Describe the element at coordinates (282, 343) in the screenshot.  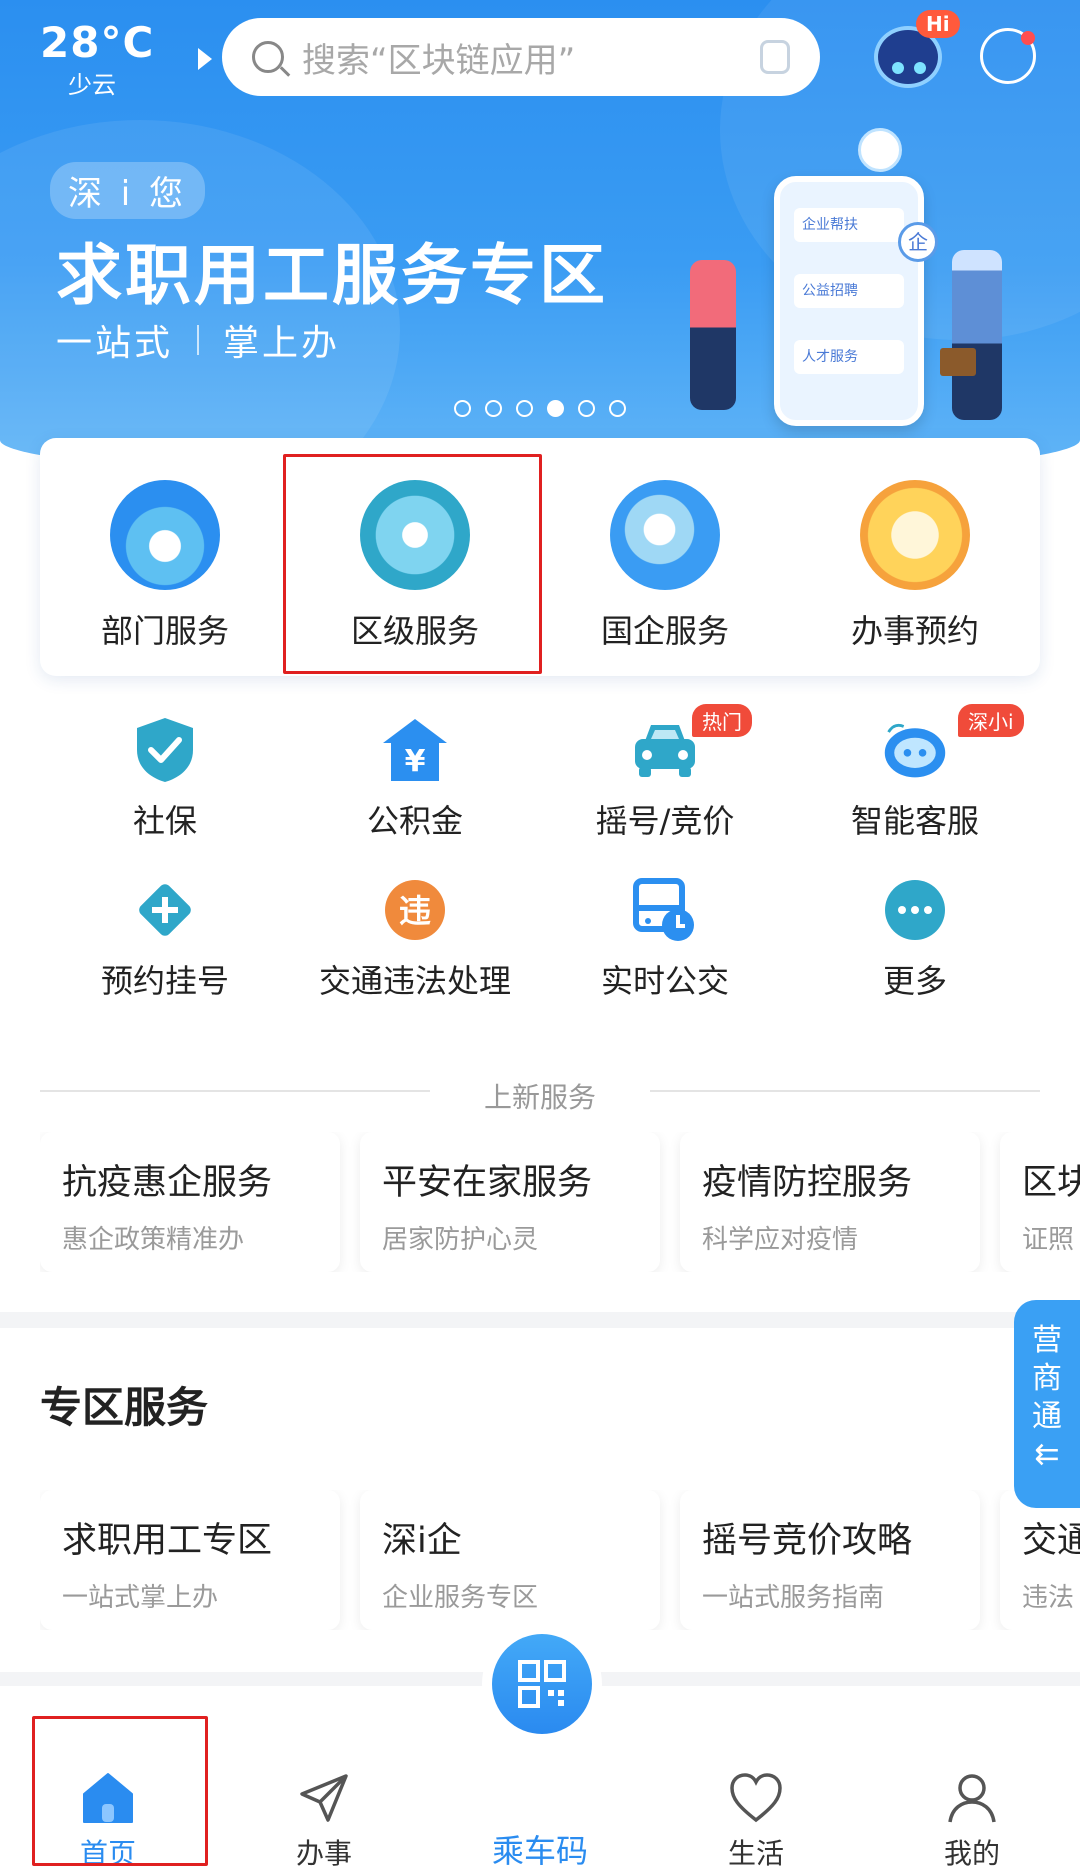
I see `banner-sub-right: 掌上办` at that location.